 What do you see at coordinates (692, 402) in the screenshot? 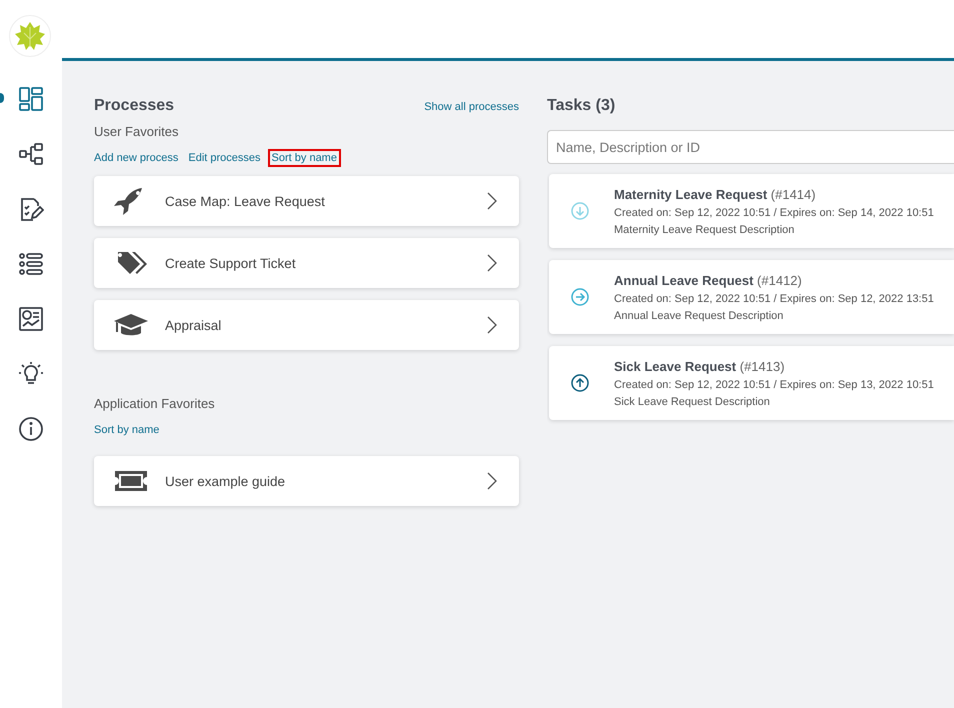
I see `task-description: Sick Leave Request Description` at bounding box center [692, 402].